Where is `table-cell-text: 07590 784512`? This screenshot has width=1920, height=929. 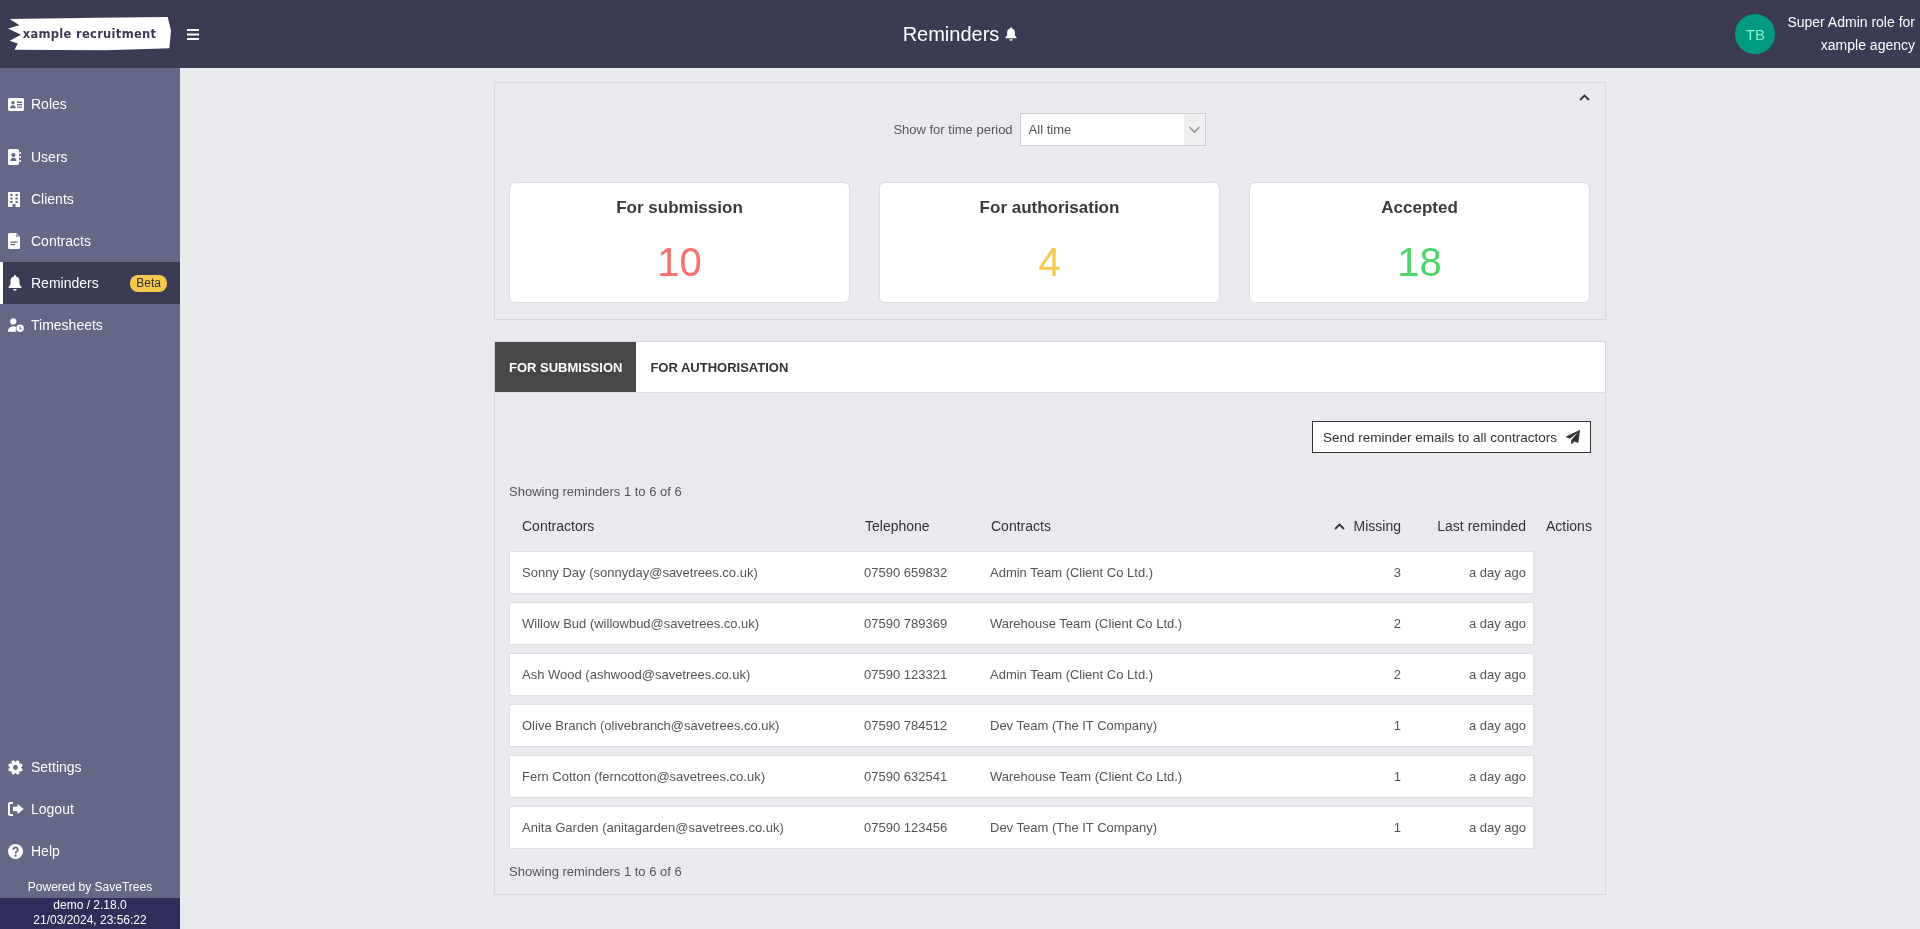
table-cell-text: 07590 784512 is located at coordinates (906, 725).